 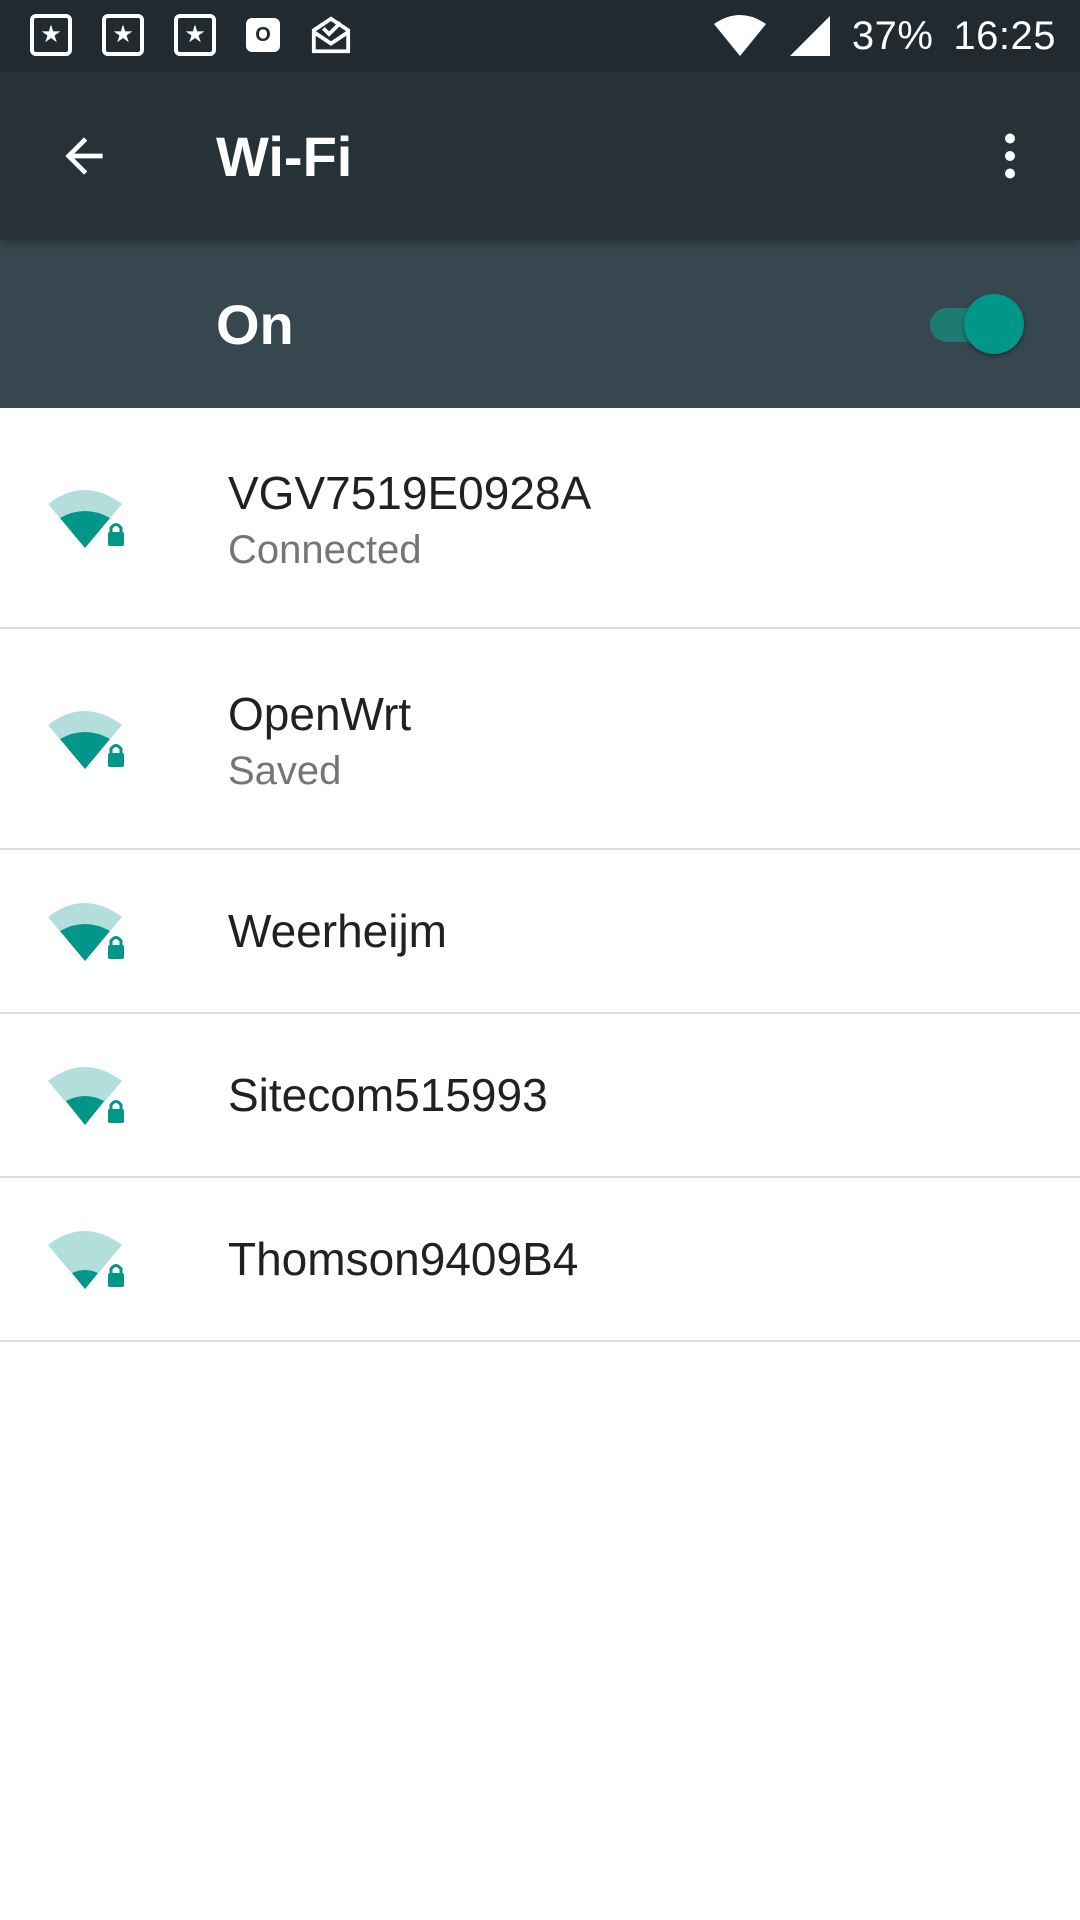 What do you see at coordinates (739, 35) in the screenshot?
I see `wifi-signal-icon` at bounding box center [739, 35].